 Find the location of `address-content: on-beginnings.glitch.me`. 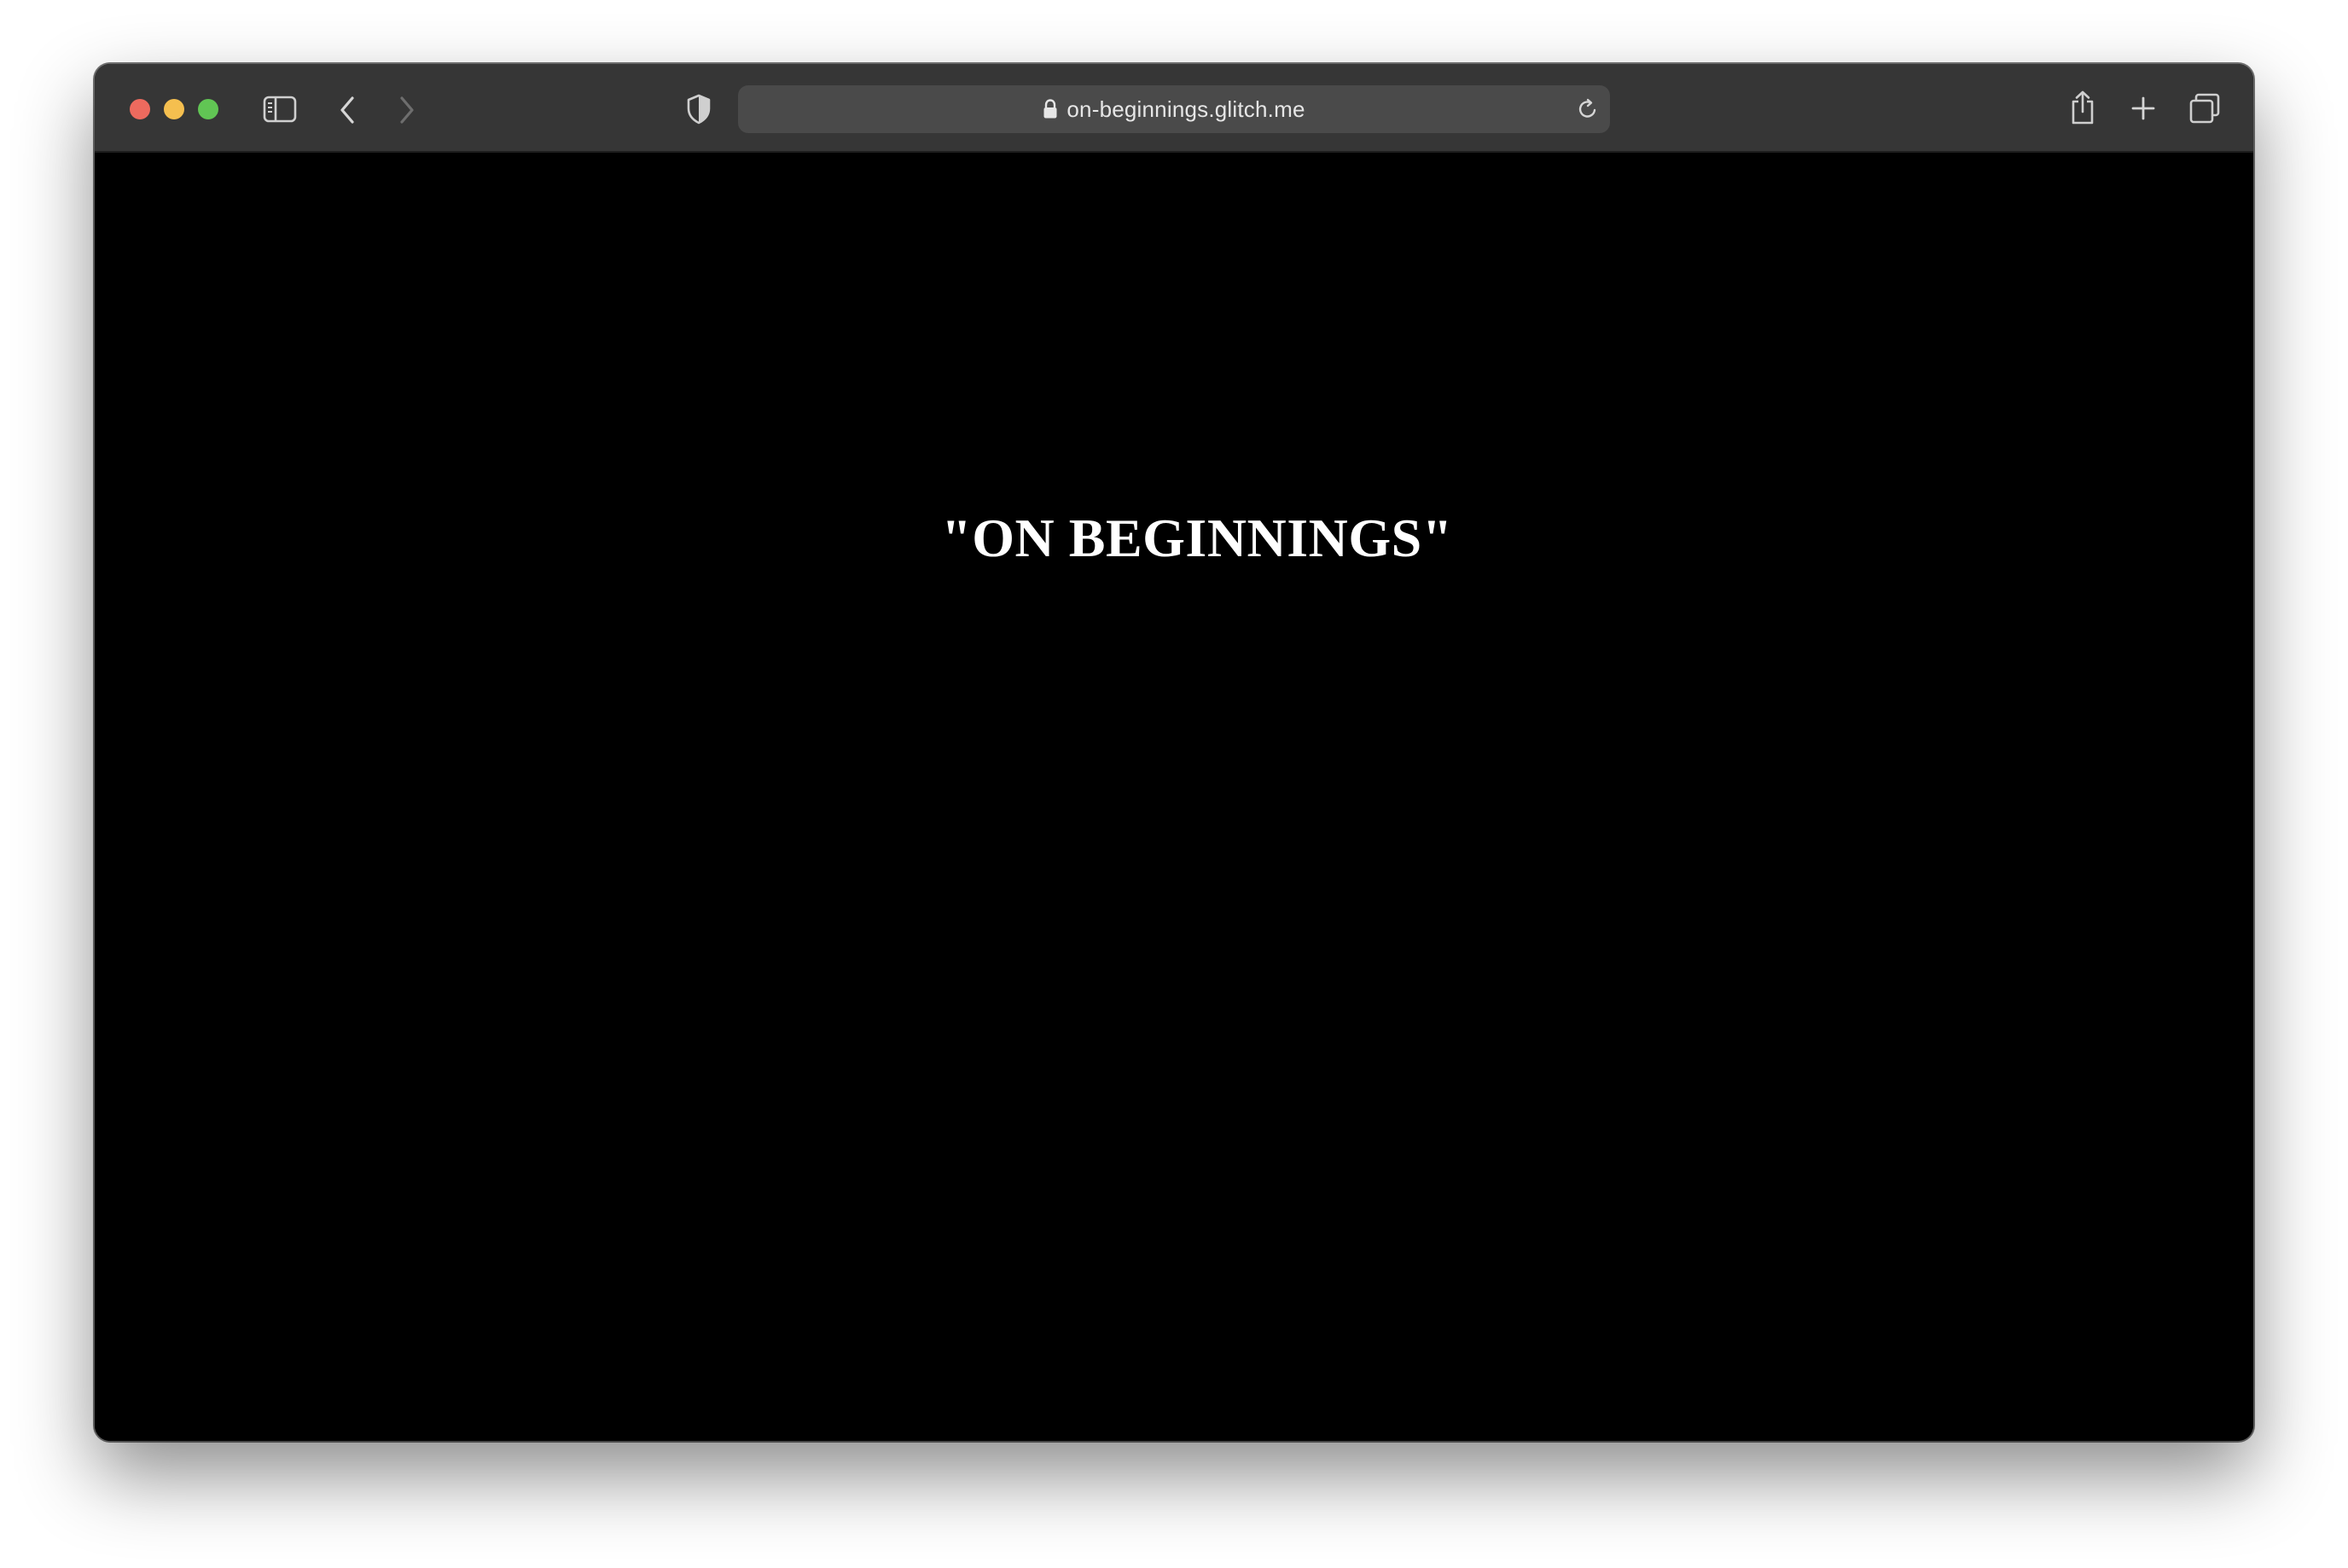

address-content: on-beginnings.glitch.me is located at coordinates (1174, 109).